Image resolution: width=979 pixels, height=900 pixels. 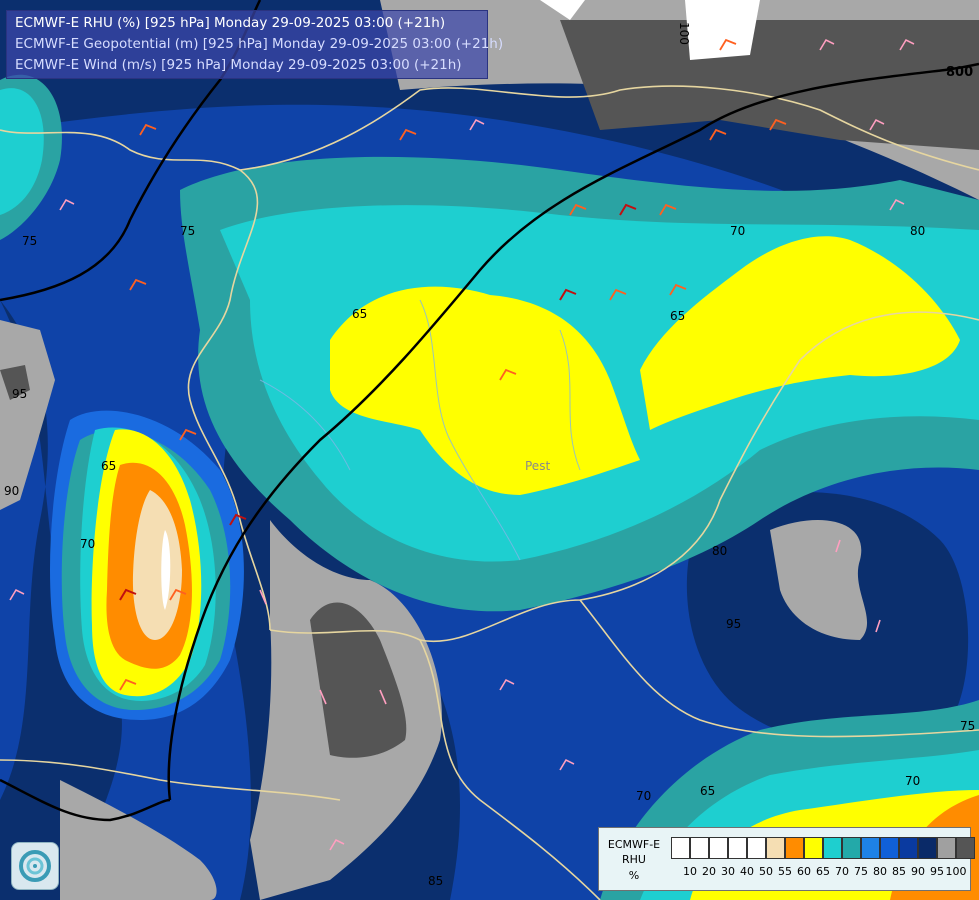 What do you see at coordinates (684, 33) in the screenshot?
I see `geopotential-label-100: 100` at bounding box center [684, 33].